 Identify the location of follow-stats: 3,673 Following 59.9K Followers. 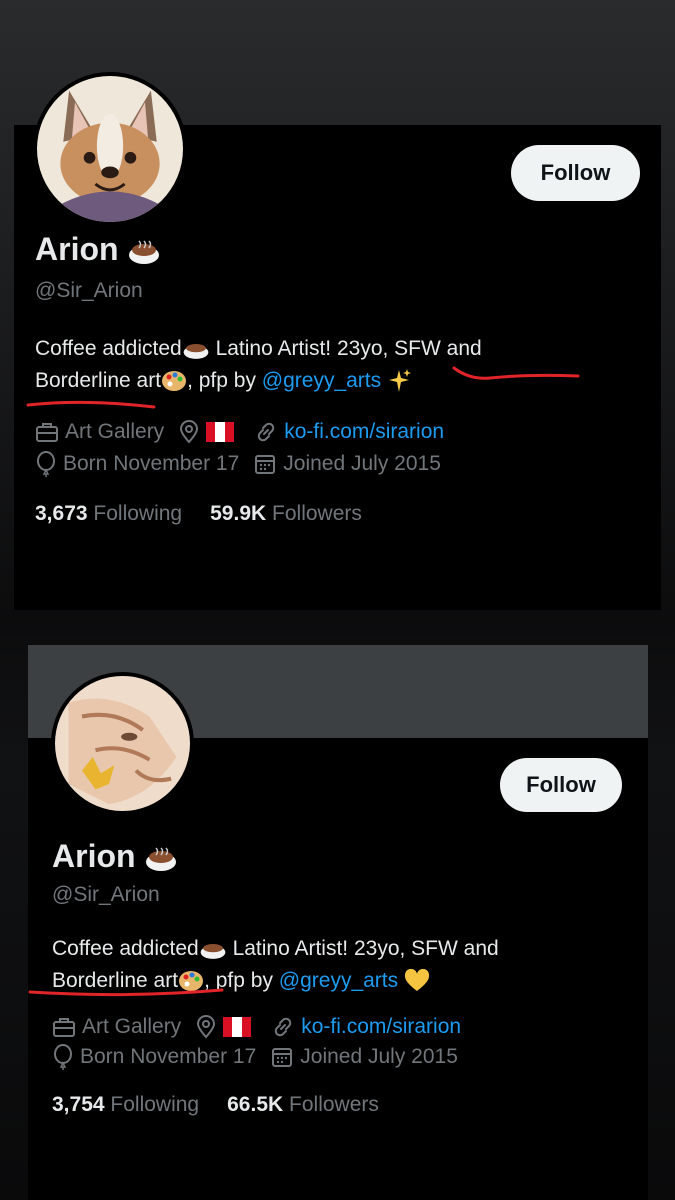
(198, 514).